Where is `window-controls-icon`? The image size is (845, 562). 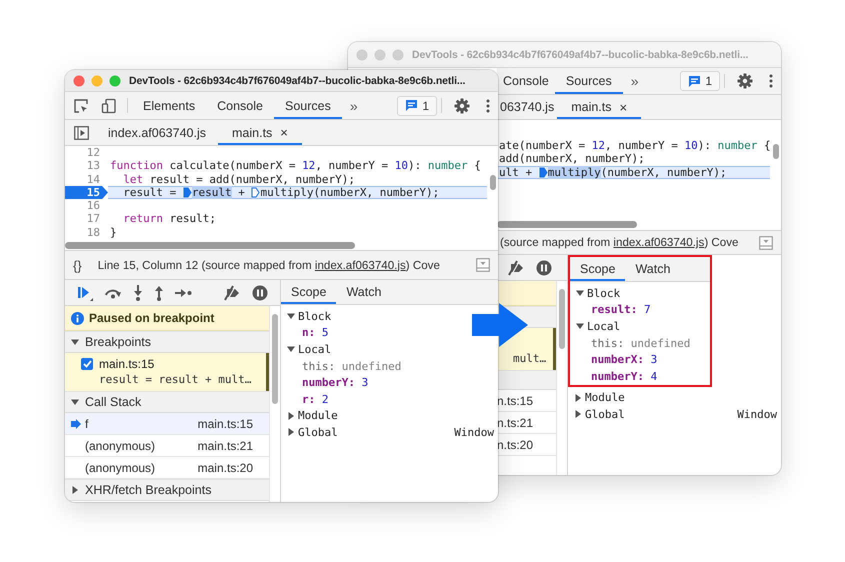
window-controls-icon is located at coordinates (97, 80).